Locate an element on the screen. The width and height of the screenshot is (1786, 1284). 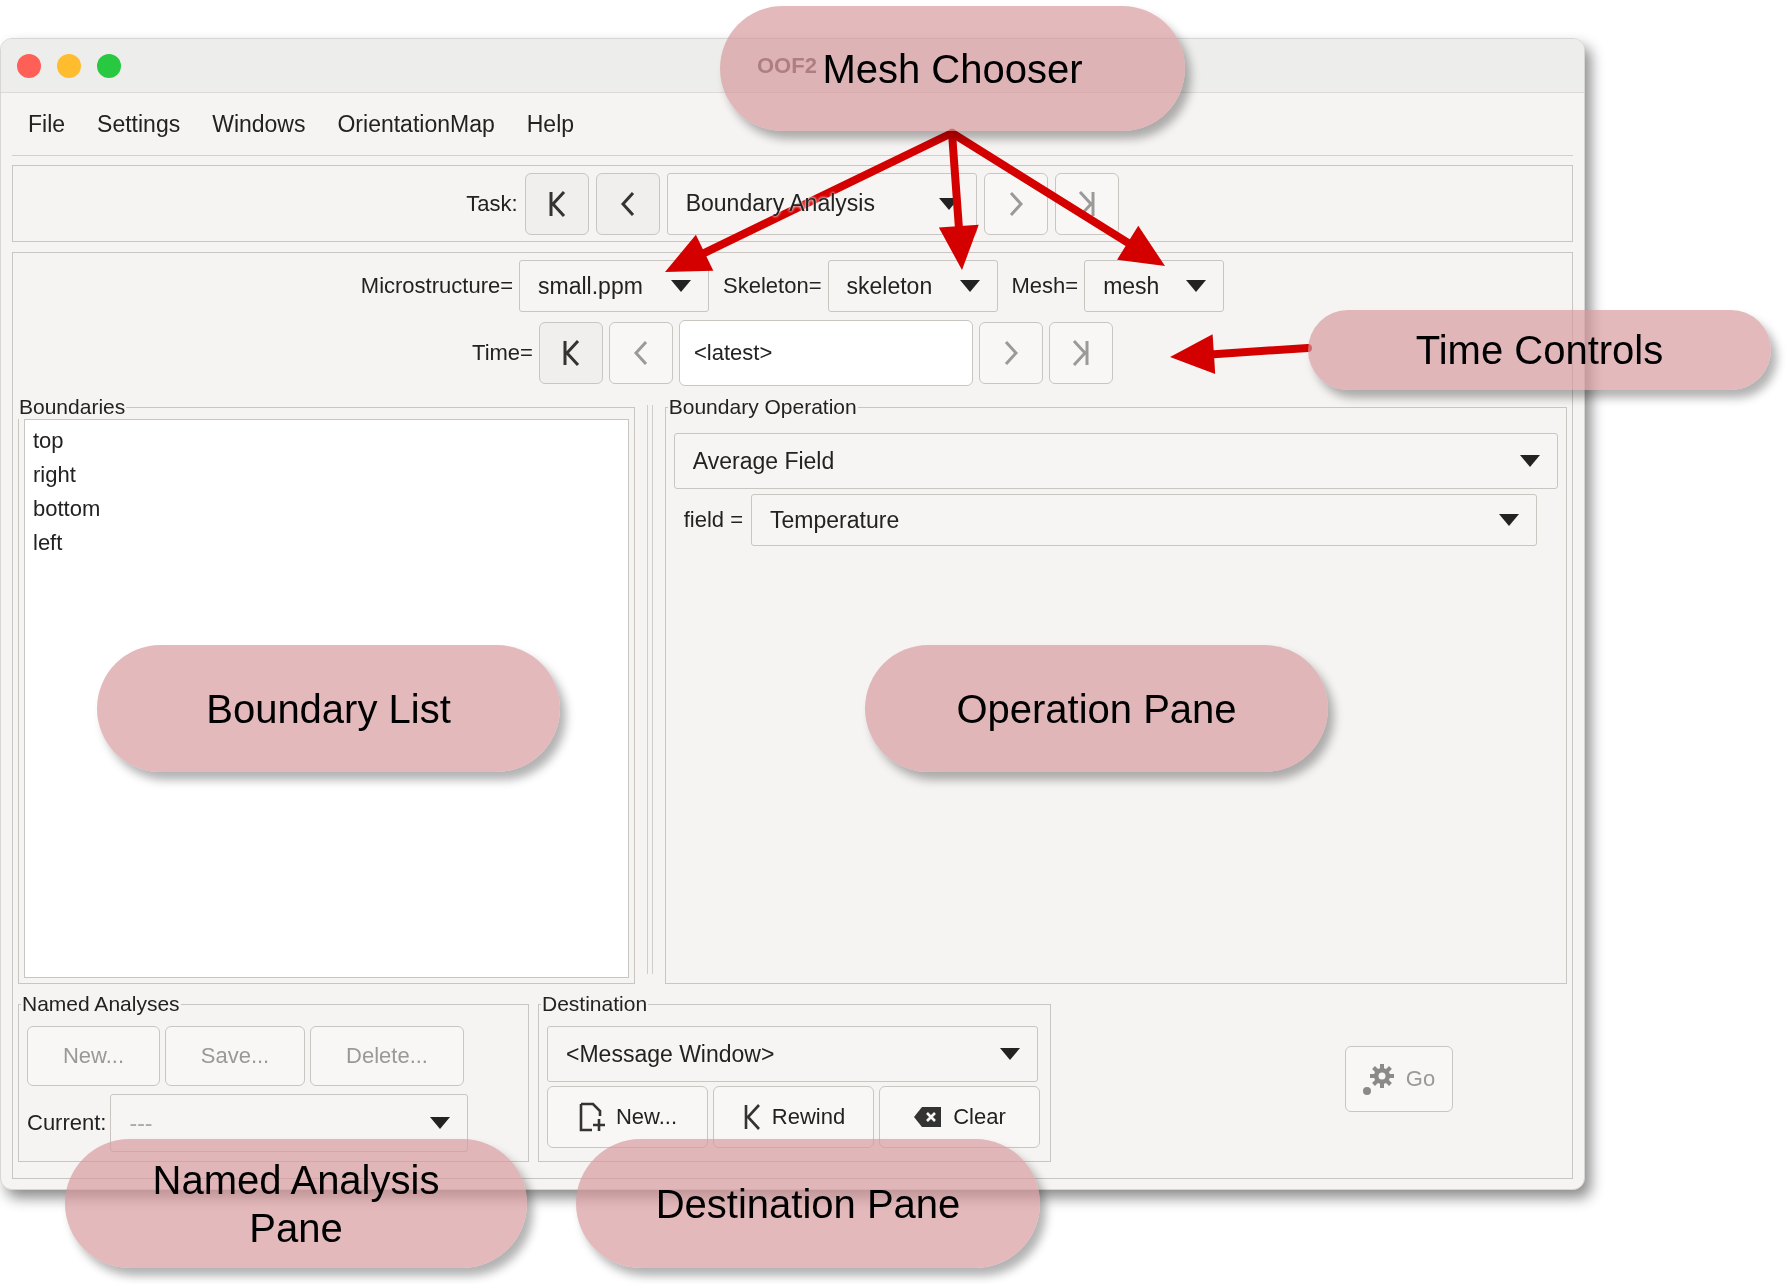
parameter-dropdown: Temperature is located at coordinates (1144, 520).